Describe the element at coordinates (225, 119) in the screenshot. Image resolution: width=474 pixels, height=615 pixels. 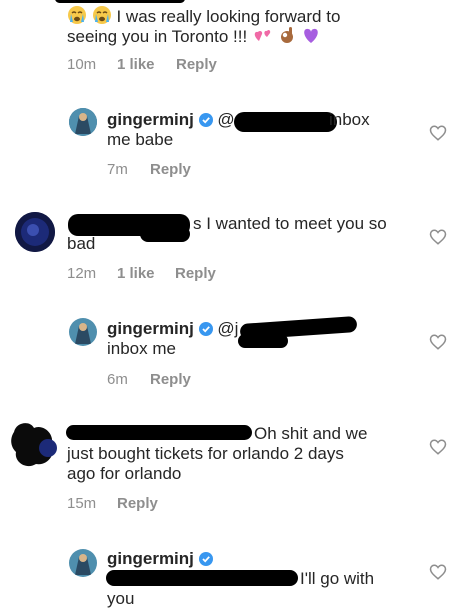
I see `mention: @` at that location.